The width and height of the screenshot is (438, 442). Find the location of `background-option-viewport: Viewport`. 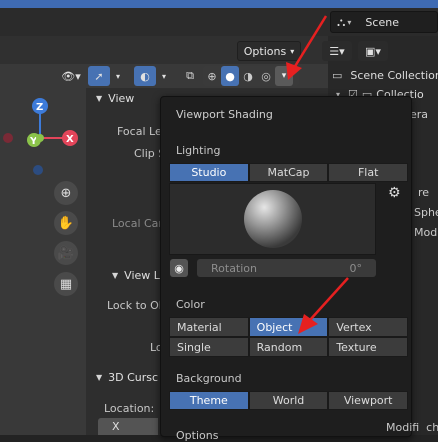

background-option-viewport: Viewport is located at coordinates (368, 400).